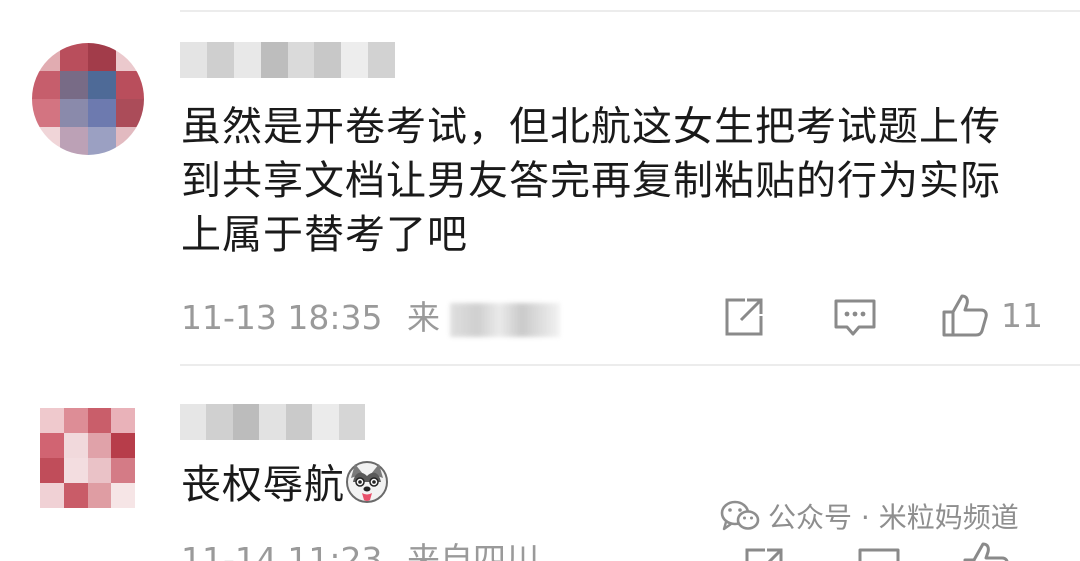 Image resolution: width=1080 pixels, height=561 pixels. I want to click on top-divider, so click(630, 11).